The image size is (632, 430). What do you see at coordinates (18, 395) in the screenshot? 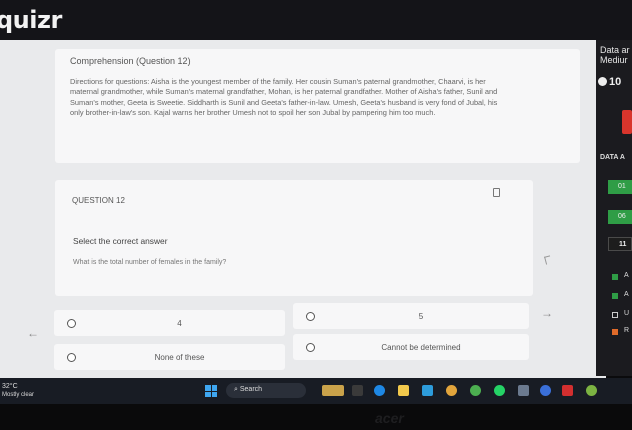
I see `weather-condition: Mostly clear` at bounding box center [18, 395].